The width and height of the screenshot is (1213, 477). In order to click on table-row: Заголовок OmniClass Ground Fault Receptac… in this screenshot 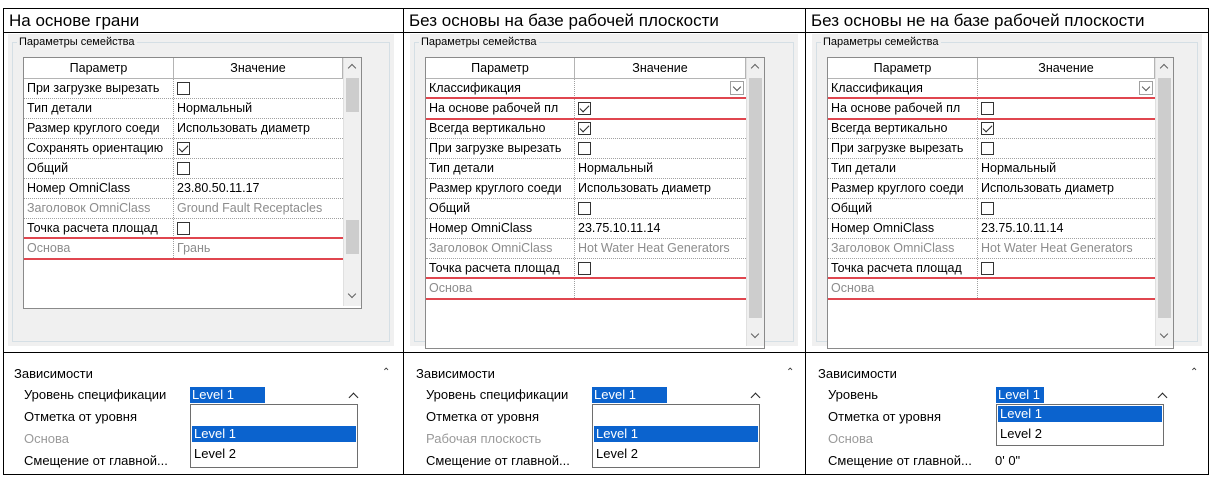, I will do `click(183, 209)`.